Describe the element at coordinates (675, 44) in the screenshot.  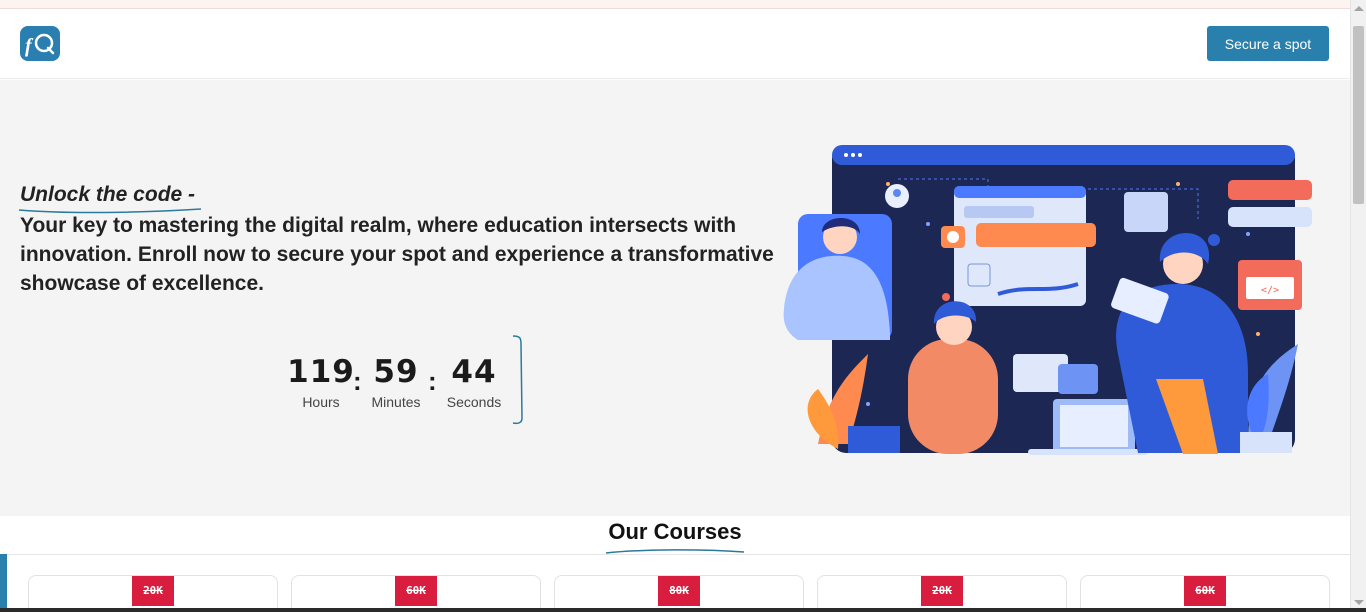
I see `site-header: f Secure a spot` at that location.